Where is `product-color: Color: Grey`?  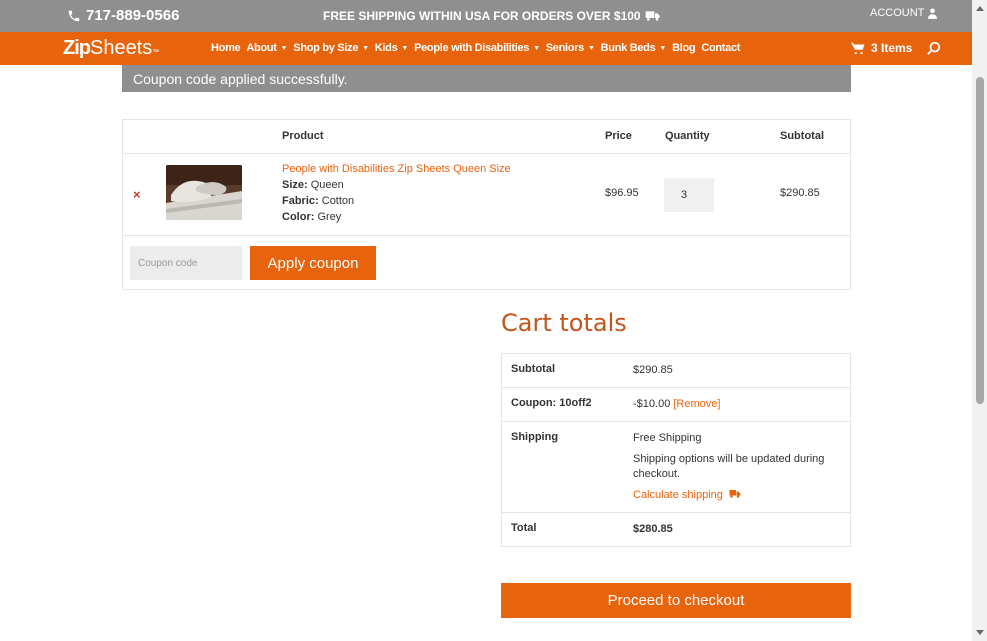 product-color: Color: Grey is located at coordinates (311, 217).